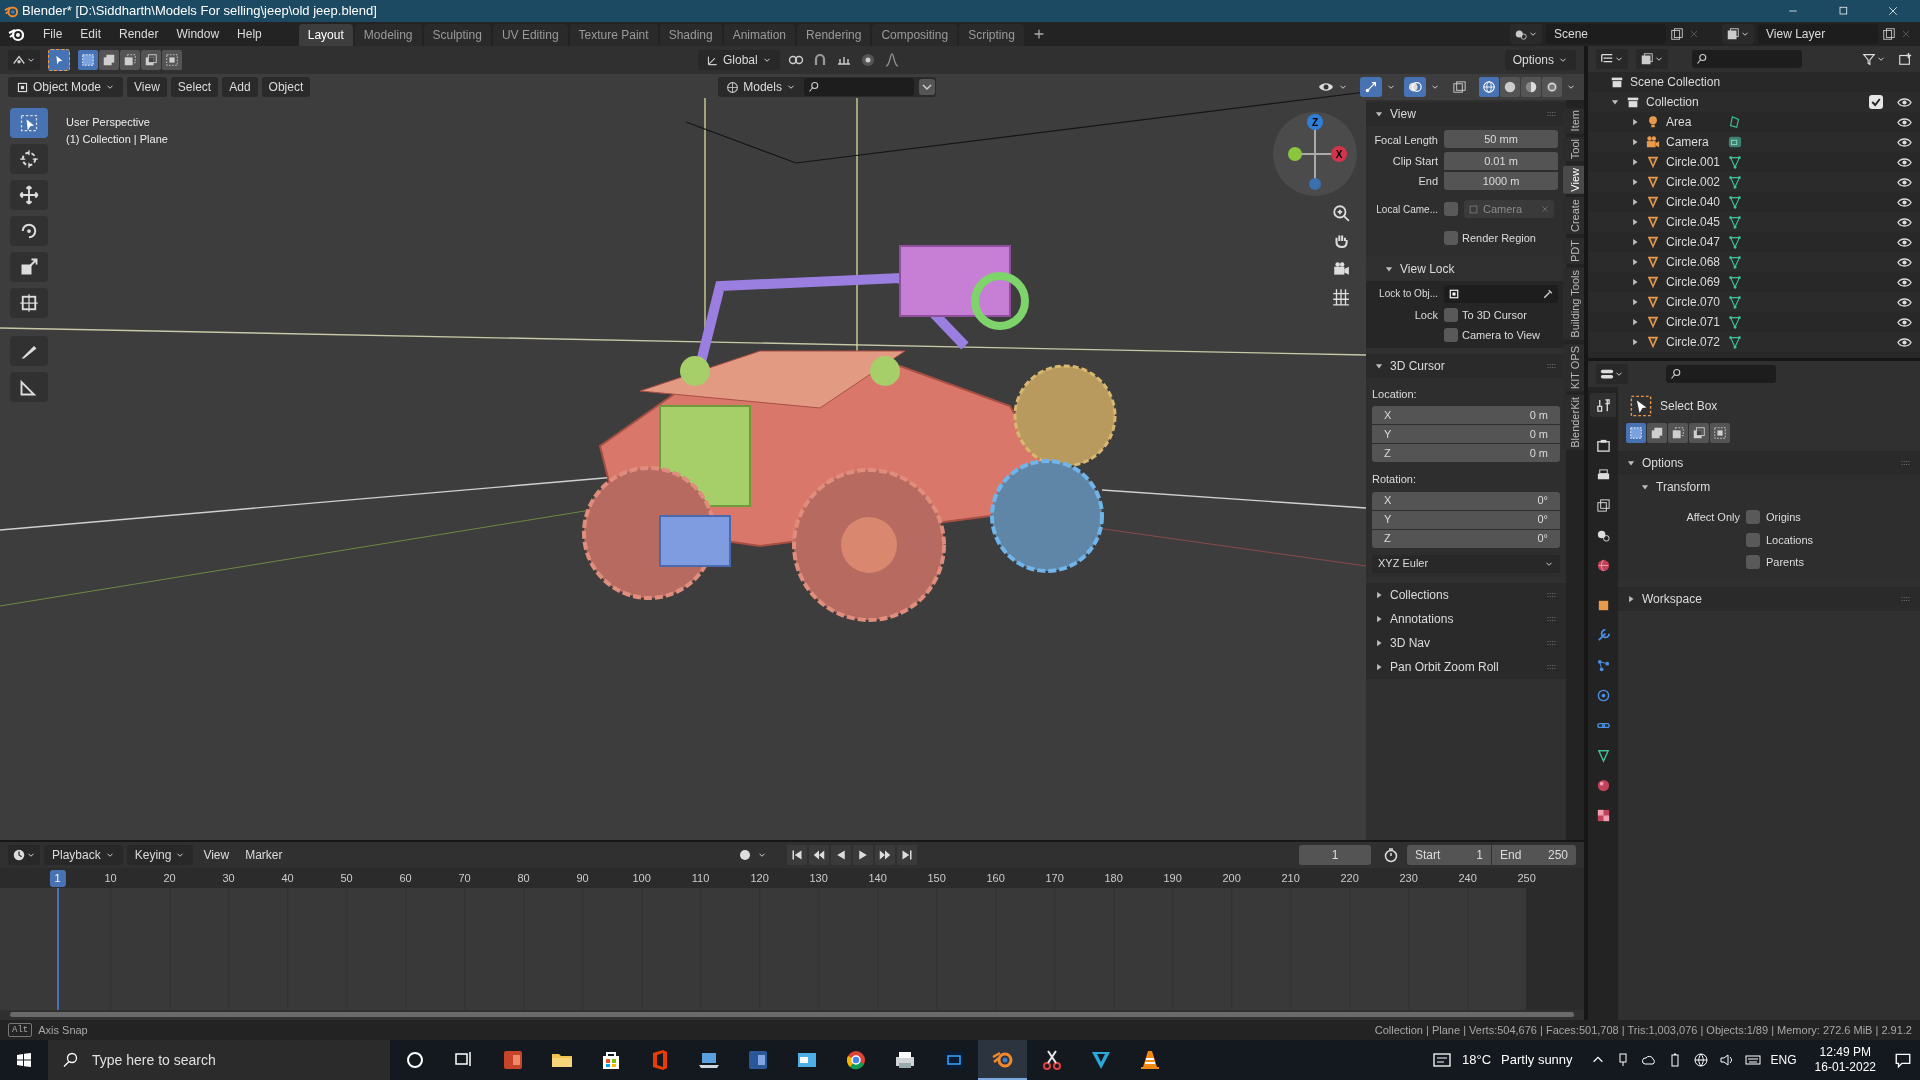 This screenshot has width=1920, height=1080. Describe the element at coordinates (219, 1060) in the screenshot. I see `search-field: Type here to search` at that location.